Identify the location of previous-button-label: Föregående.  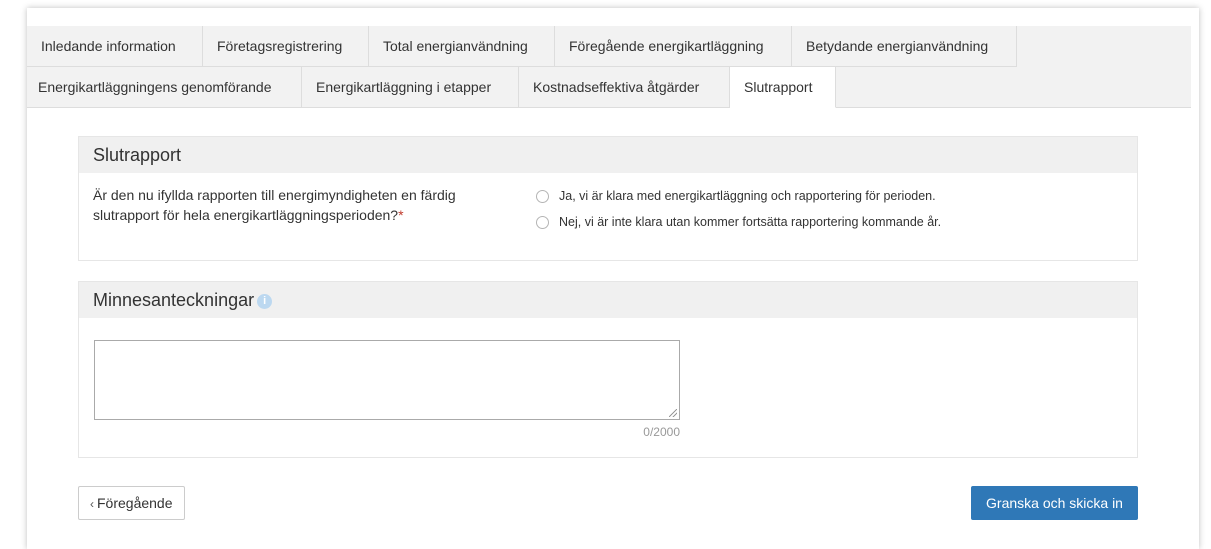
(135, 503).